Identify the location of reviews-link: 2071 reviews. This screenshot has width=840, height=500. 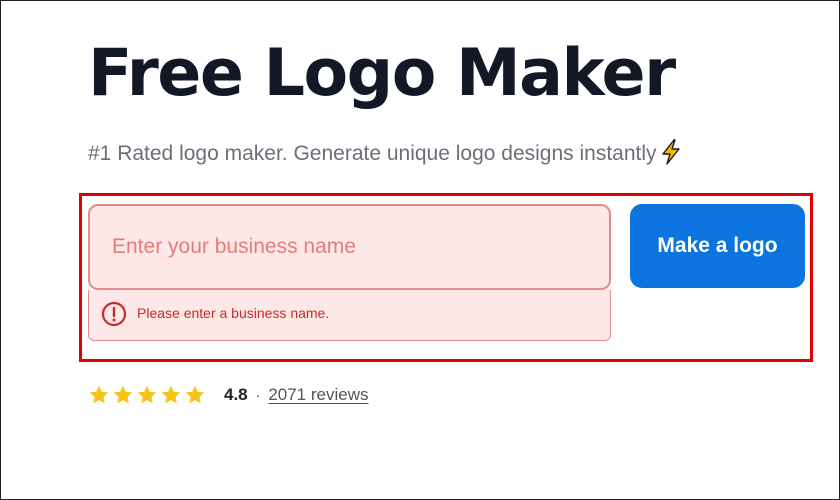
(318, 395).